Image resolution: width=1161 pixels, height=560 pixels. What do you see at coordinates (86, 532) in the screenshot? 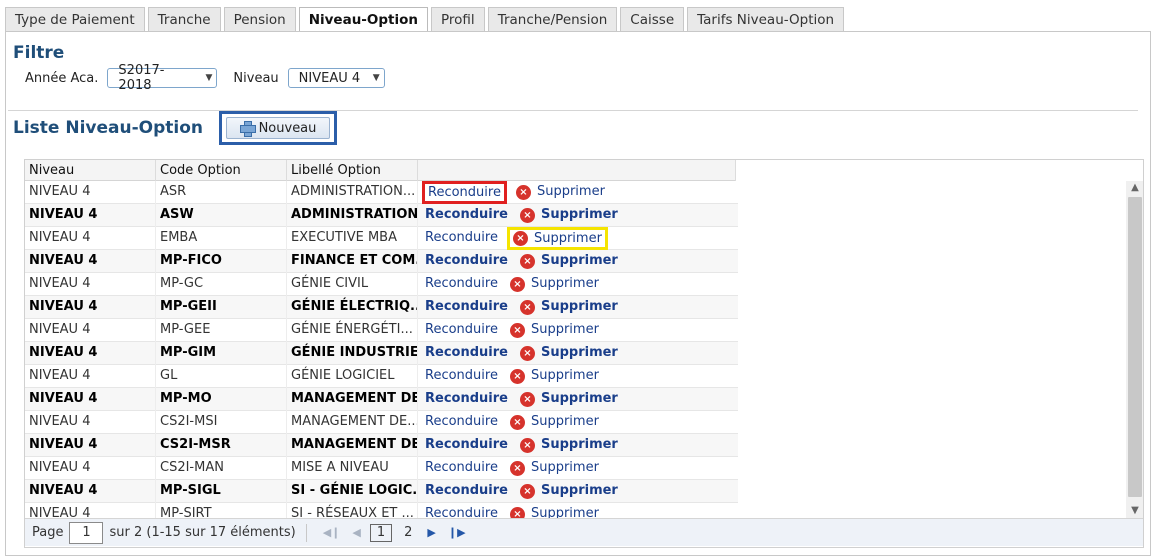
I see `page-input: 1` at bounding box center [86, 532].